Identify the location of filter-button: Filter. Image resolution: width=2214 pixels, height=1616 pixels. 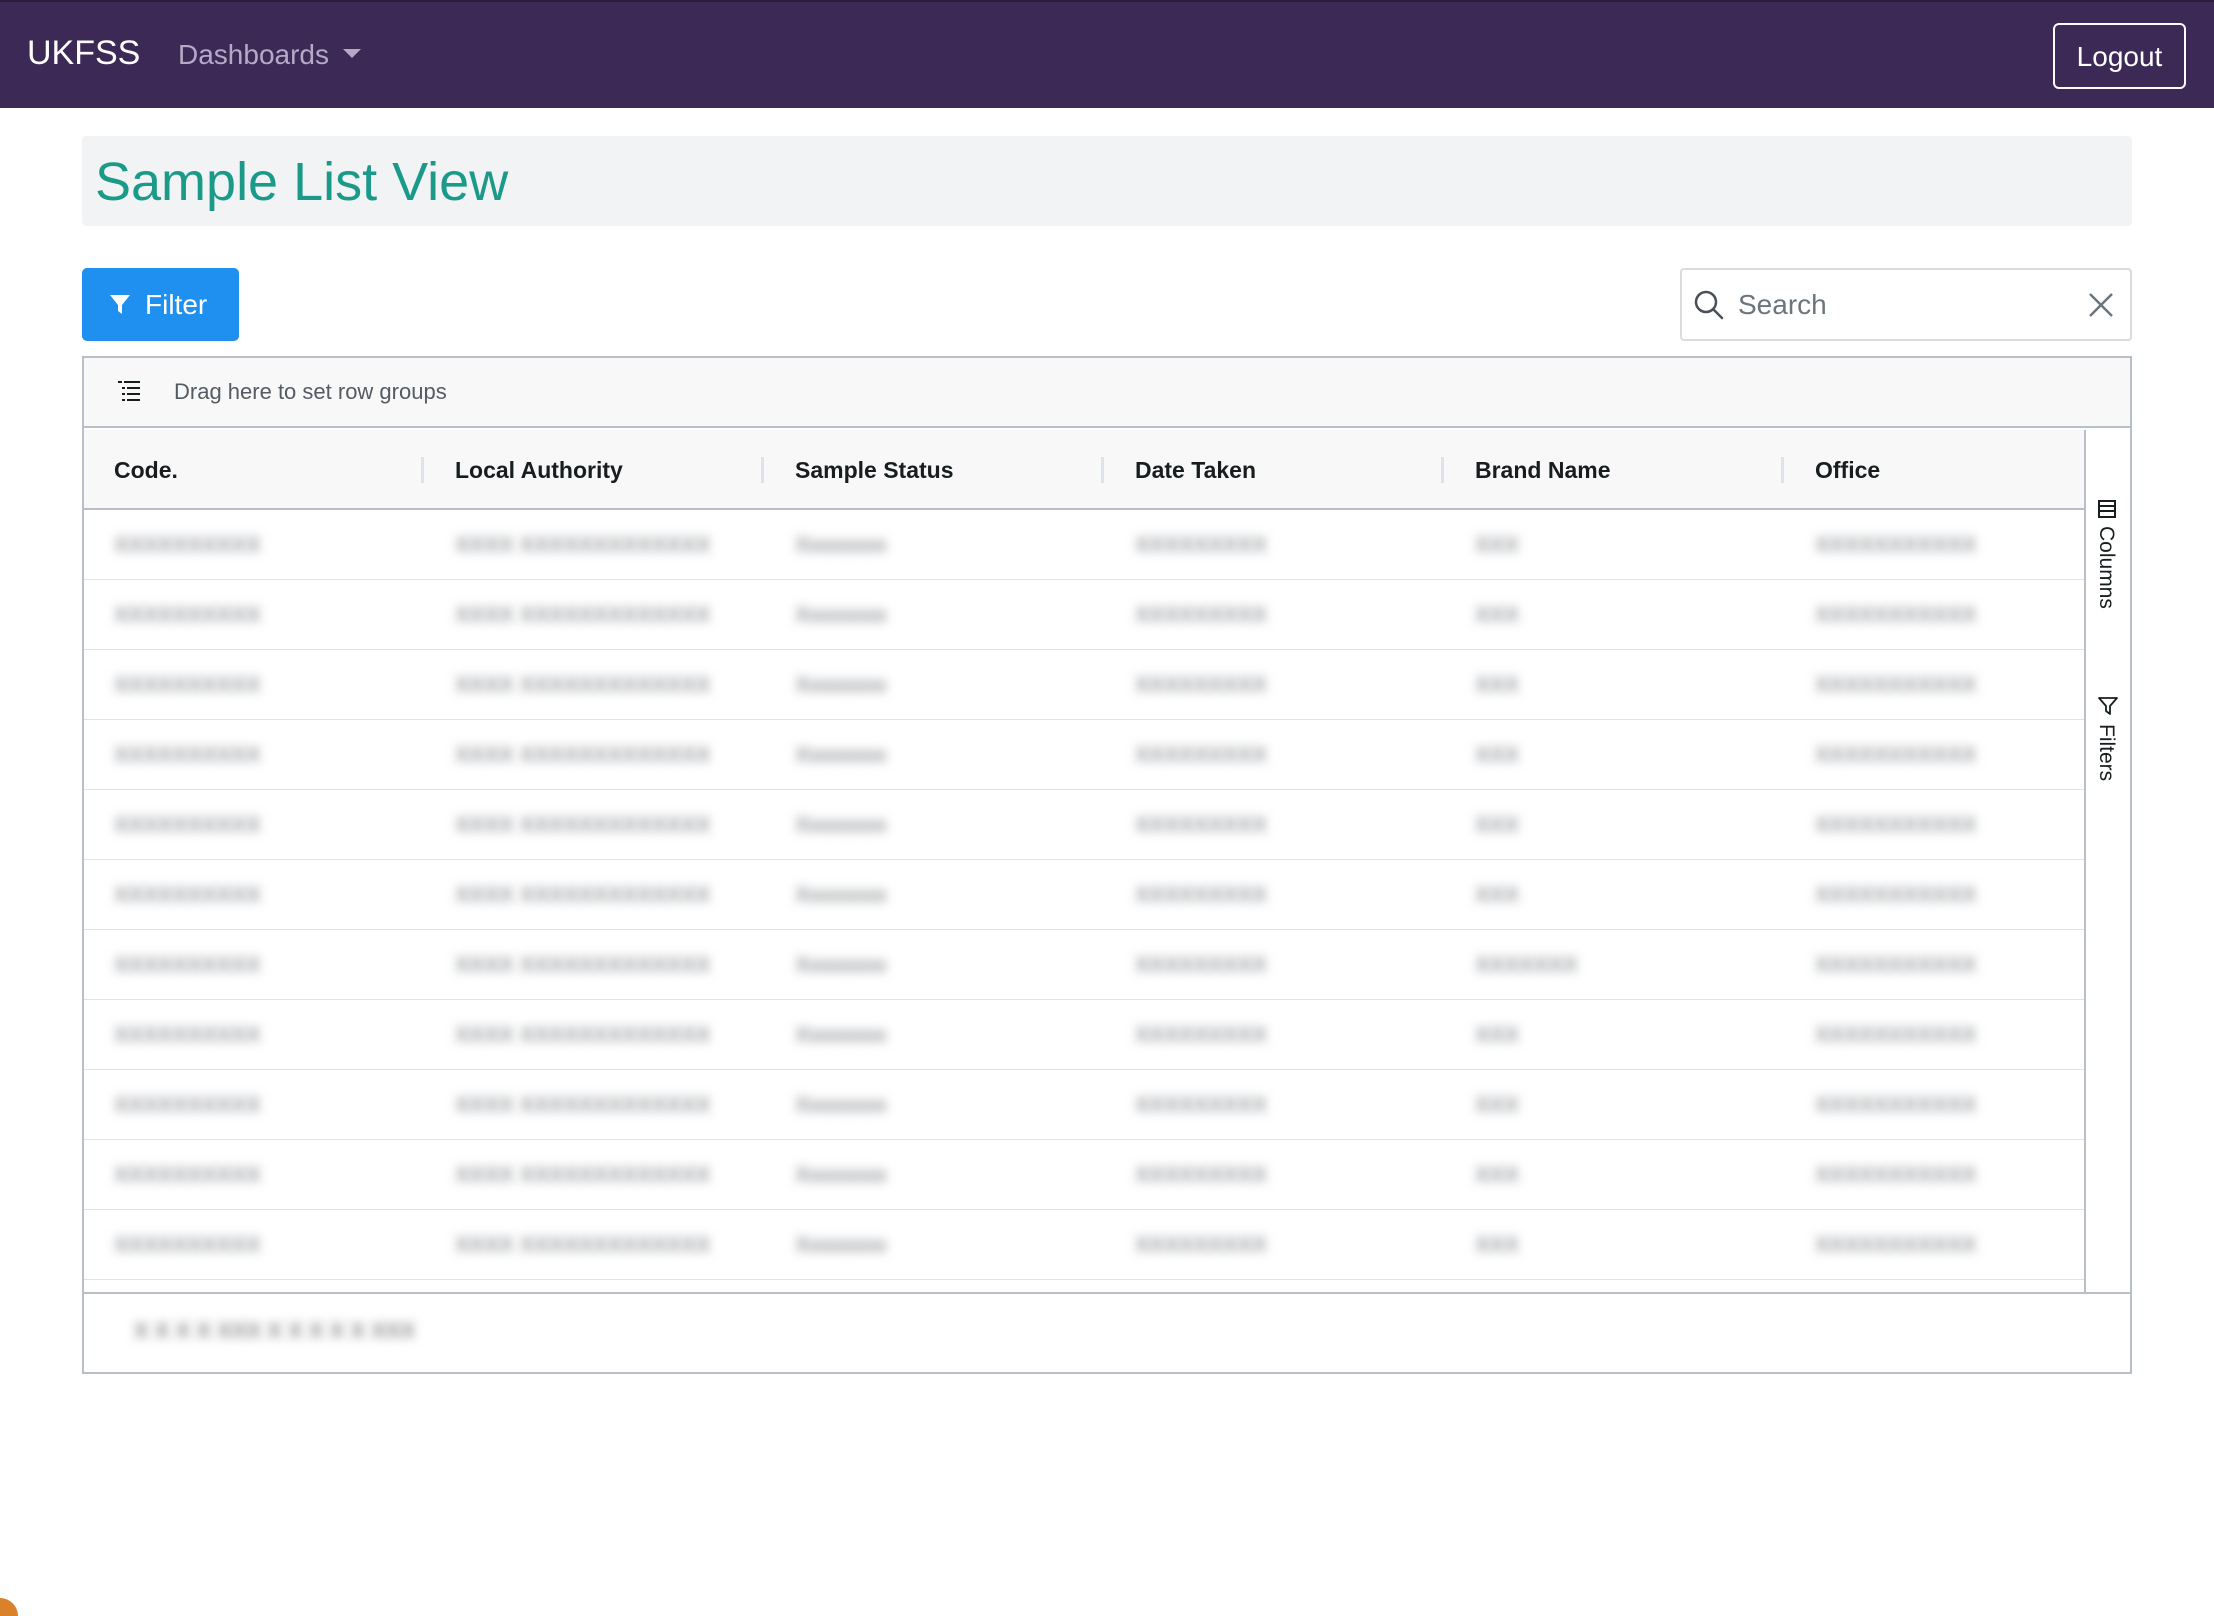
(160, 304).